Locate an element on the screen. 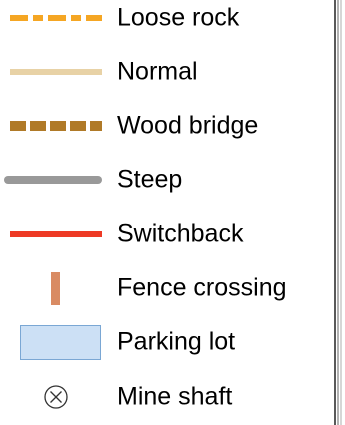  mine-shaft-icon is located at coordinates (56, 397).